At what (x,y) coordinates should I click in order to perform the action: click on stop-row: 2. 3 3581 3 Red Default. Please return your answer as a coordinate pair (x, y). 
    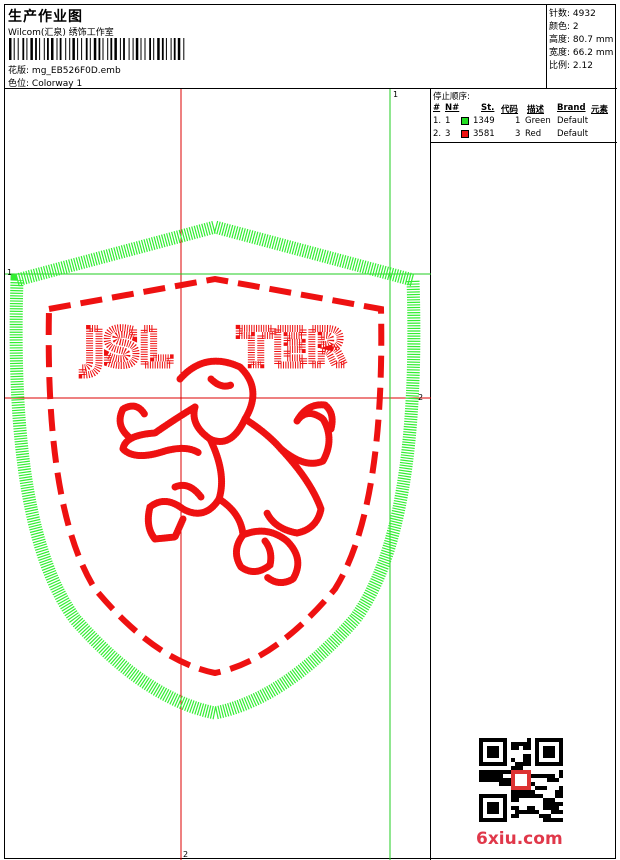
    Looking at the image, I should click on (524, 135).